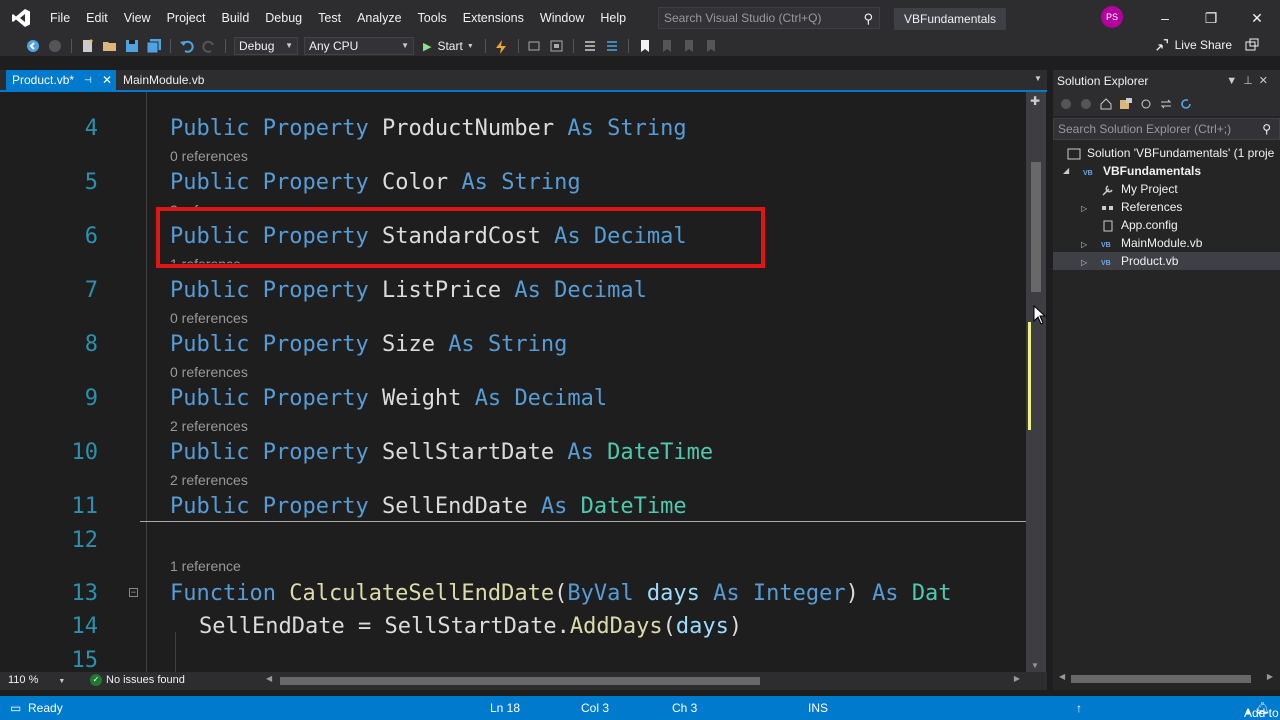  I want to click on back-icon, so click(1066, 104).